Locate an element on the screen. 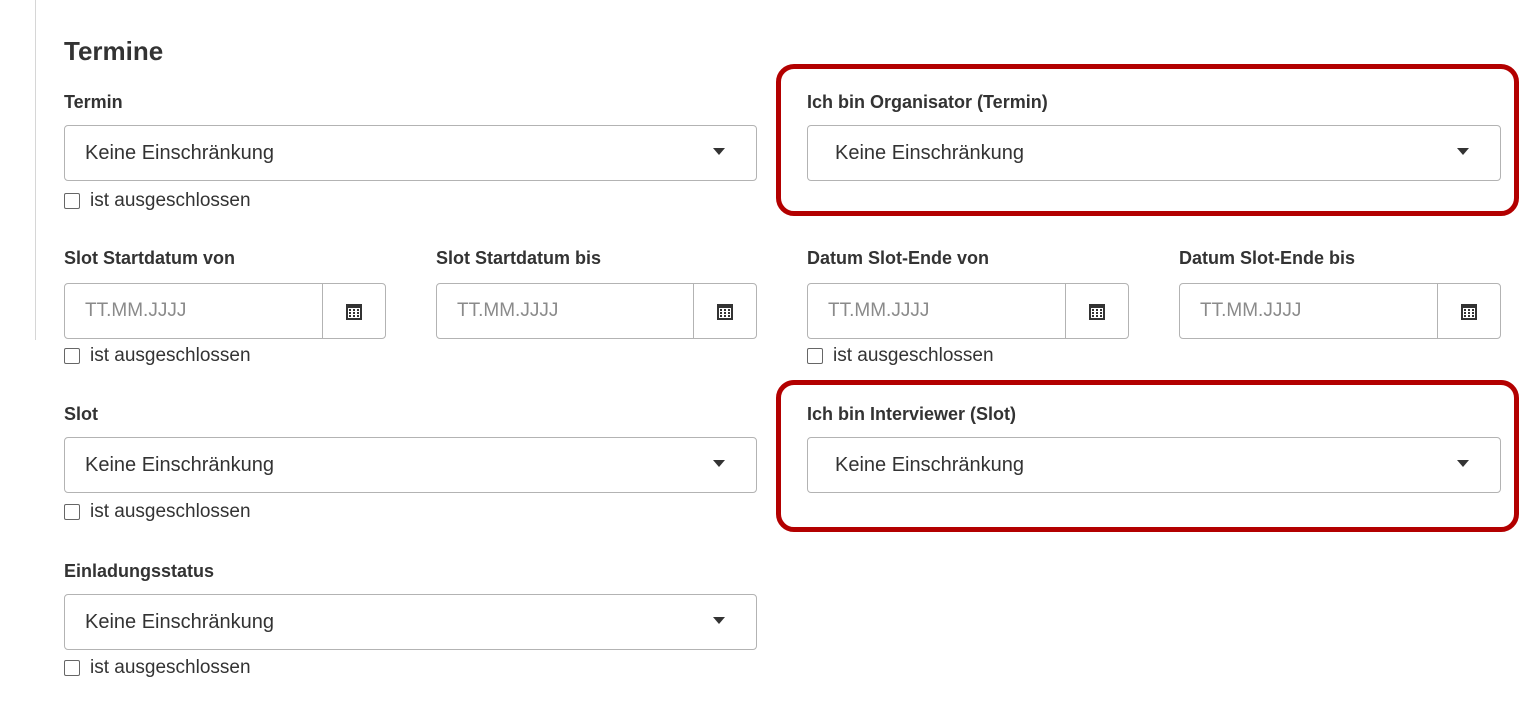  slot-ende-von-label: Datum Slot-Ende von is located at coordinates (898, 258).